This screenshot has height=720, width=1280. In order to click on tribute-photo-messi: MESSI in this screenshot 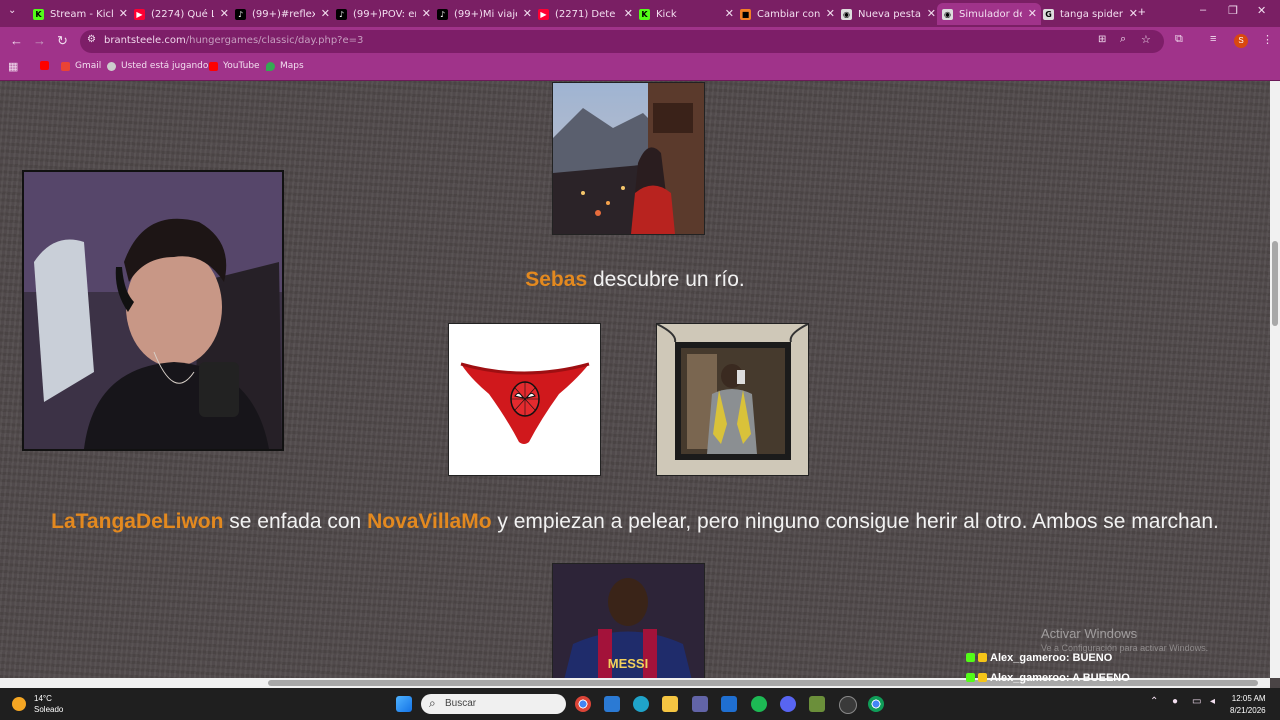, I will do `click(628, 620)`.